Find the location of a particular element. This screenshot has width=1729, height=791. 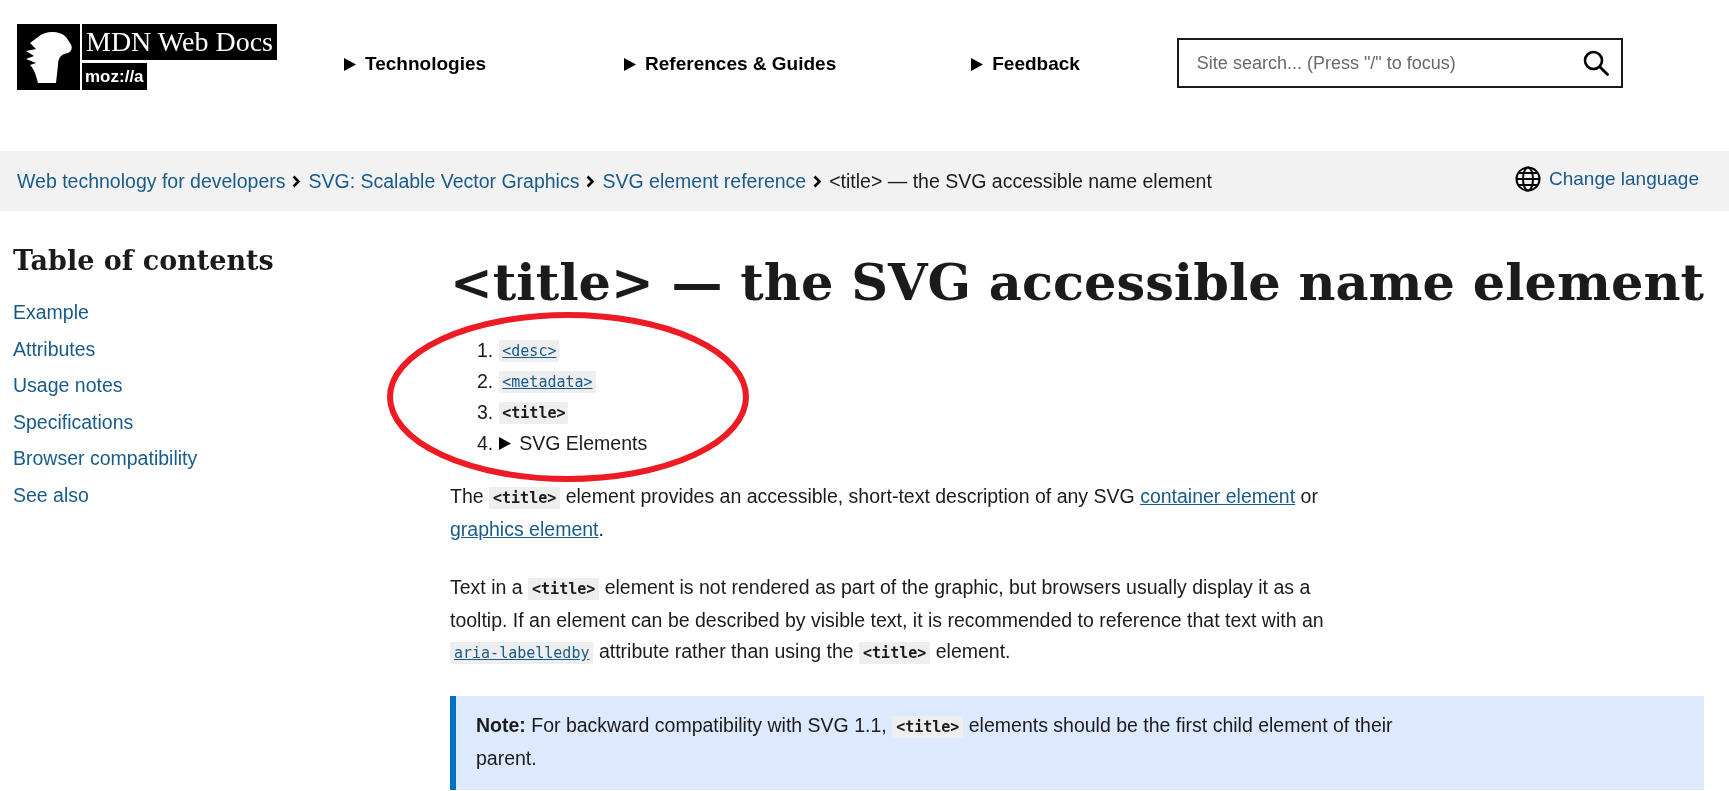

toc-link: Browser compatibility is located at coordinates (105, 458).